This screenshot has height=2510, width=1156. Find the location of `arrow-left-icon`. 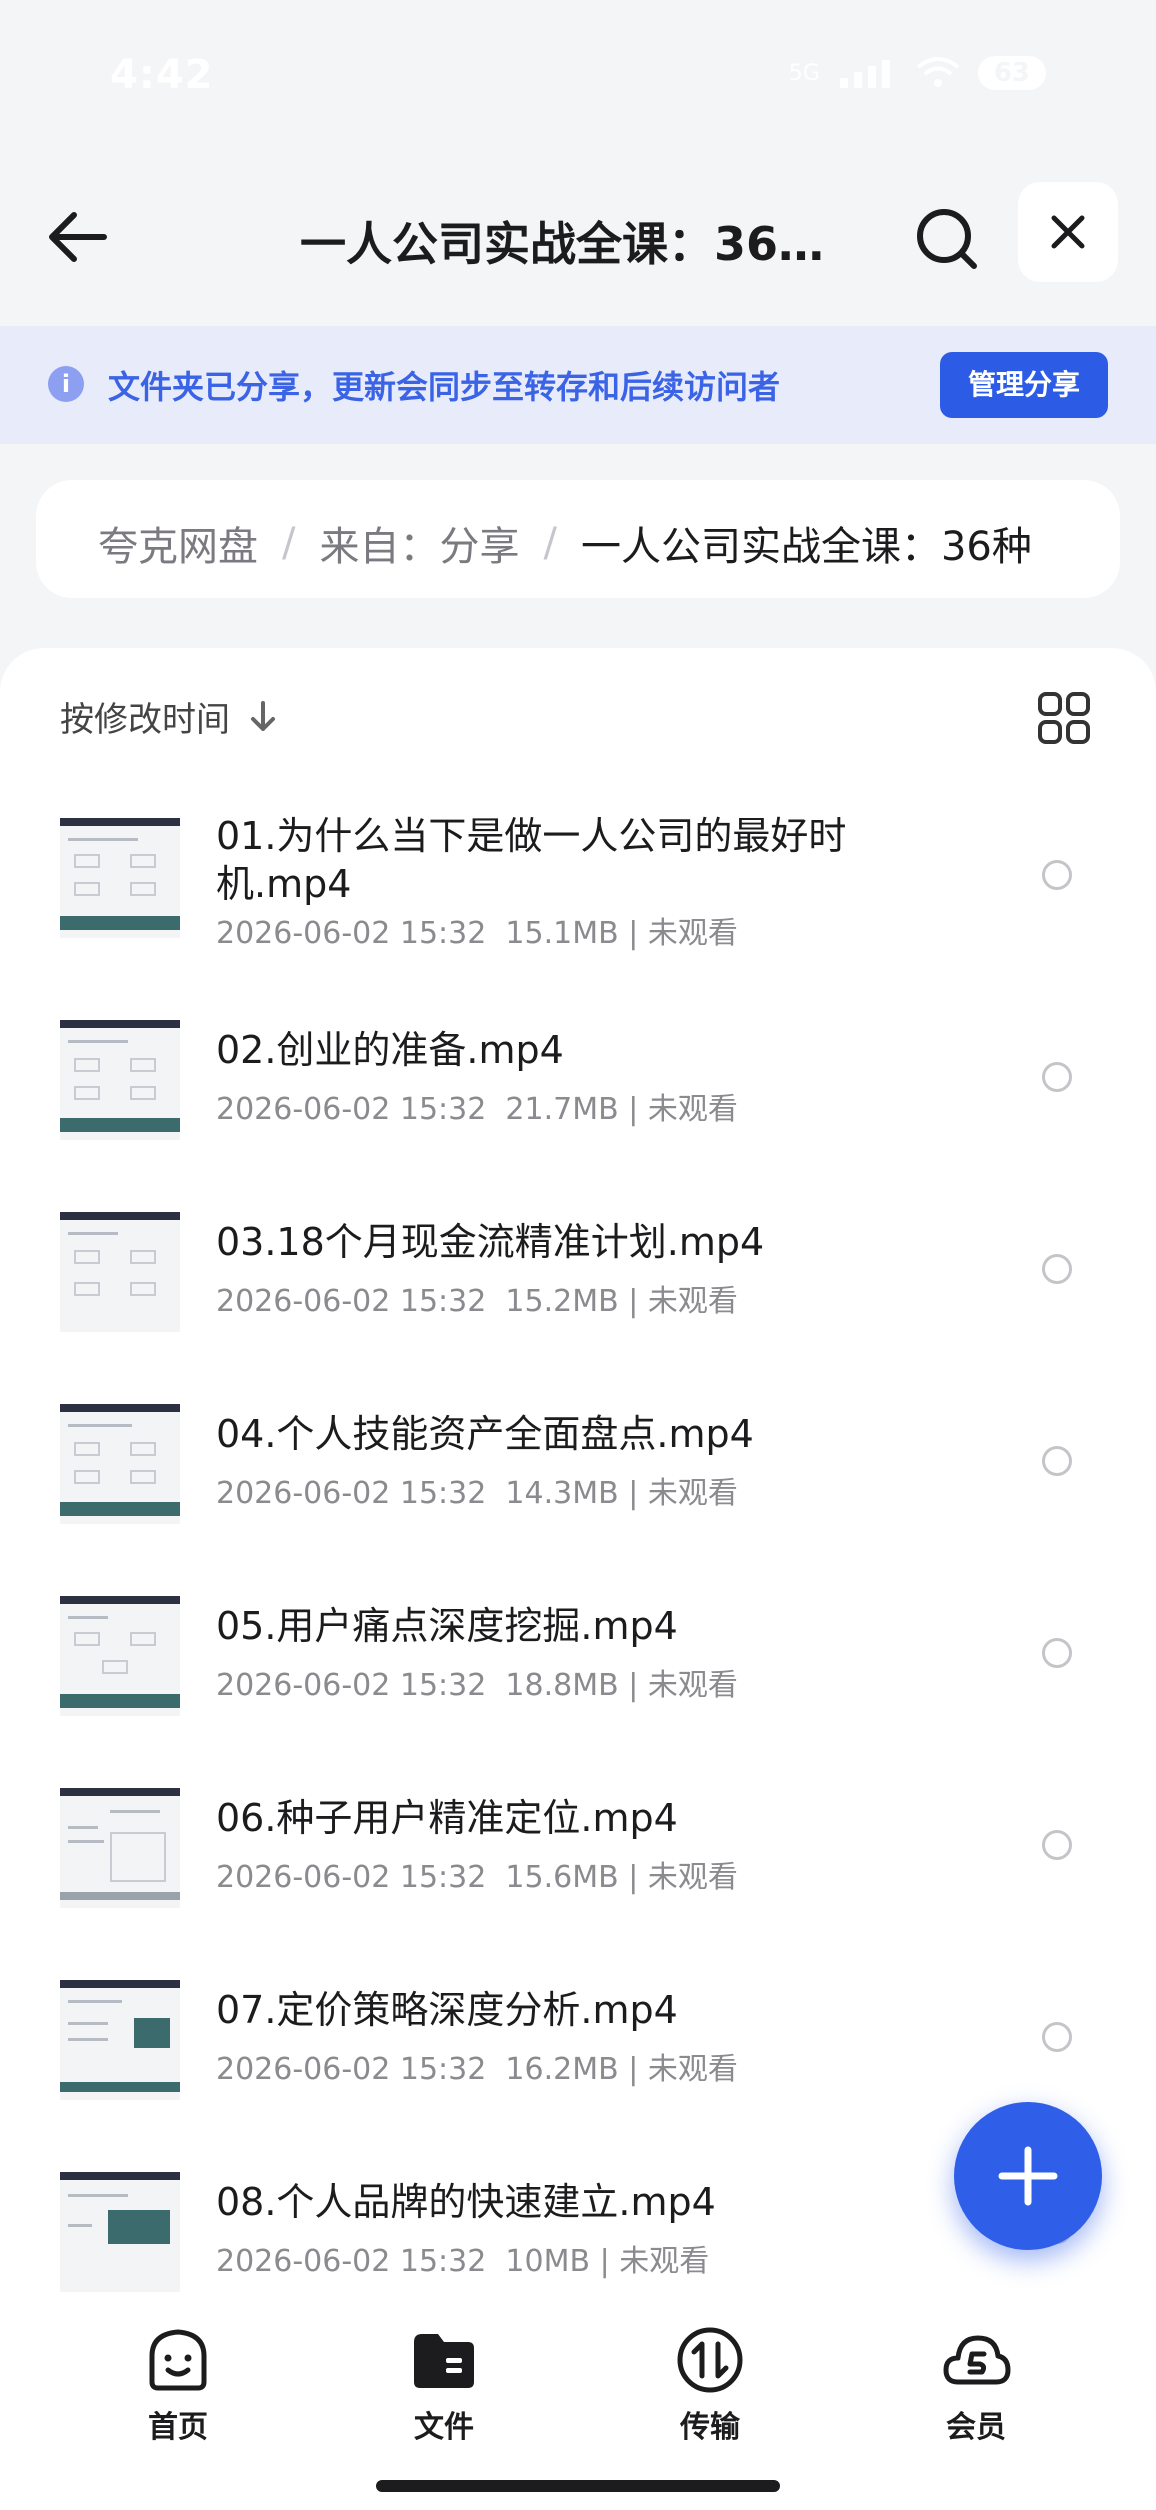

arrow-left-icon is located at coordinates (78, 237).